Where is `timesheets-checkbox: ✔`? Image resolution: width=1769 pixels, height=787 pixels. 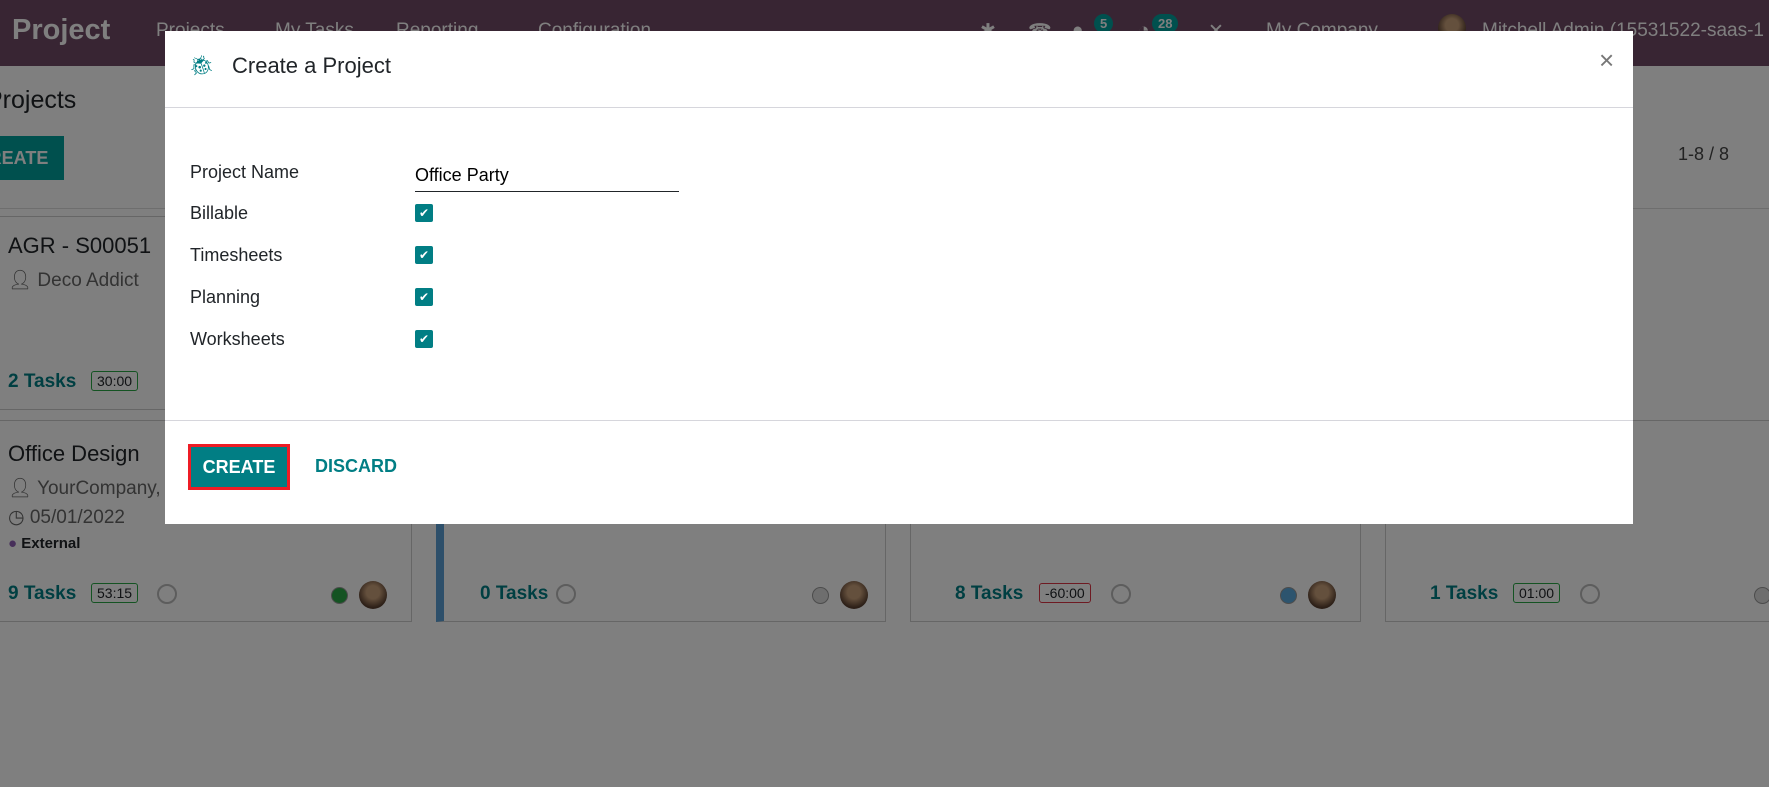 timesheets-checkbox: ✔ is located at coordinates (424, 255).